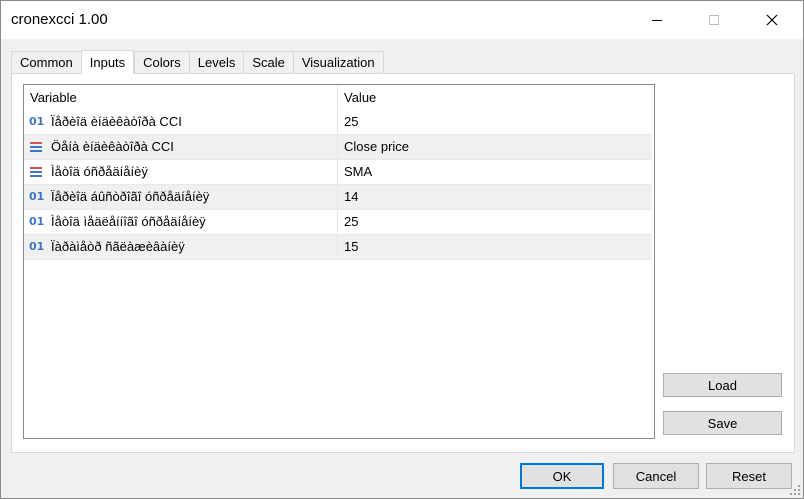 The height and width of the screenshot is (499, 804). What do you see at coordinates (495, 197) in the screenshot?
I see `value-cell: 14` at bounding box center [495, 197].